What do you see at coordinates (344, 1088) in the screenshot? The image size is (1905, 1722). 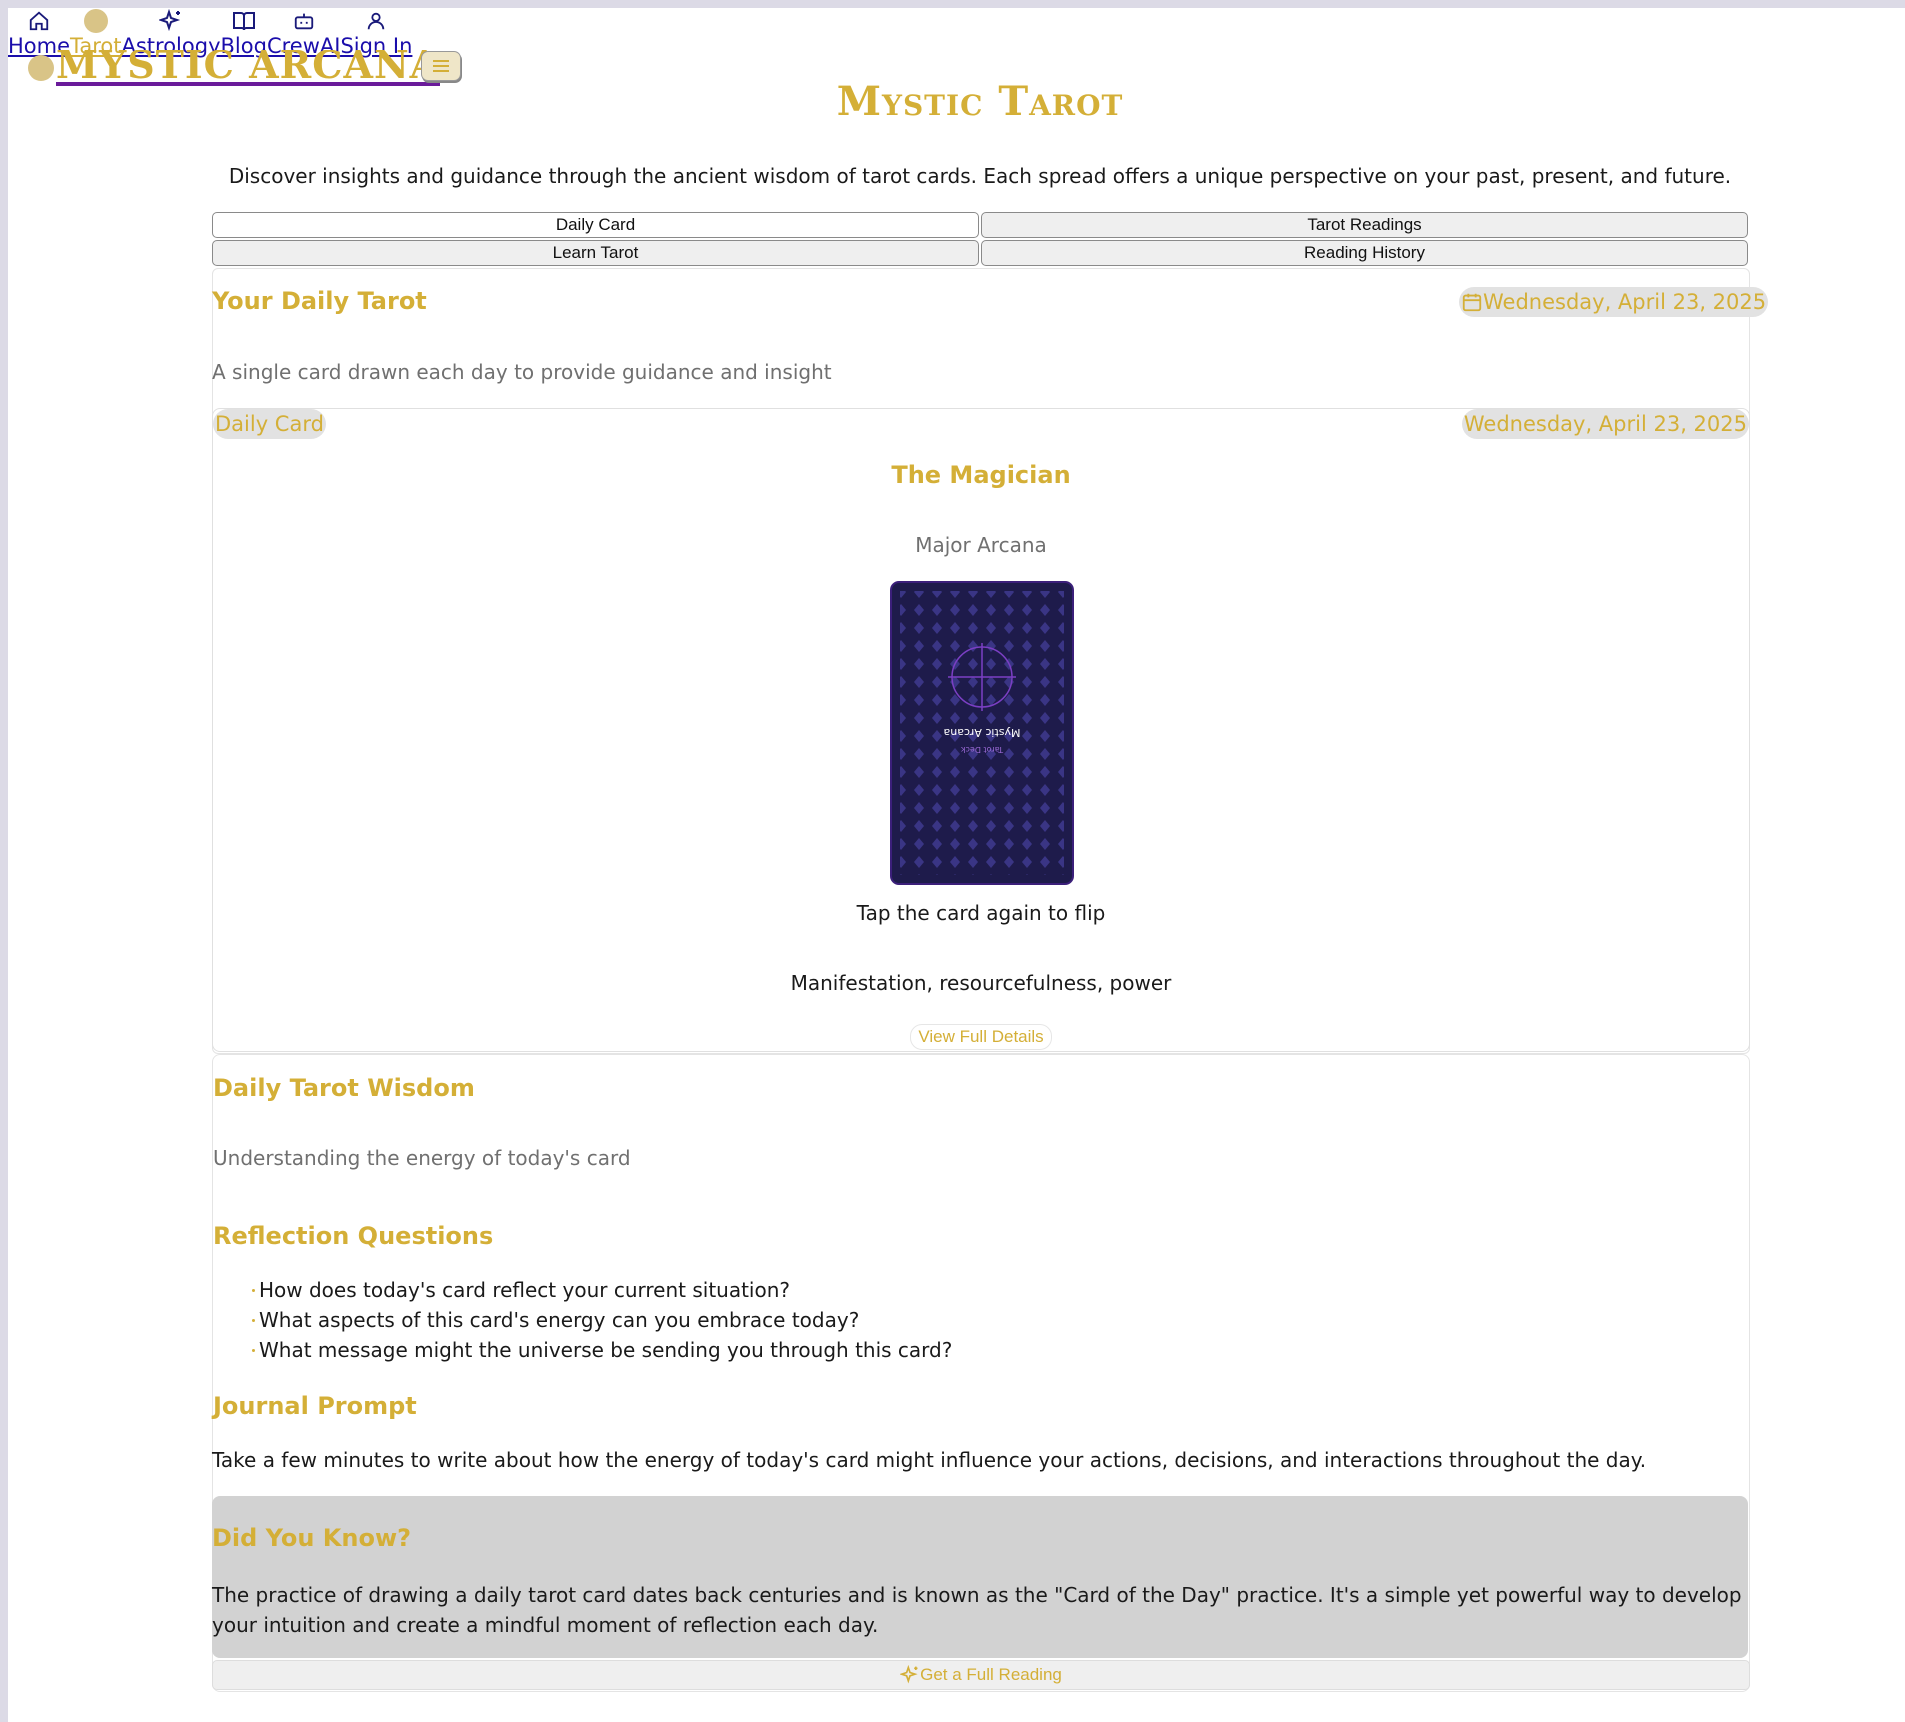 I see `wisdom-title: Daily Tarot Wisdom` at bounding box center [344, 1088].